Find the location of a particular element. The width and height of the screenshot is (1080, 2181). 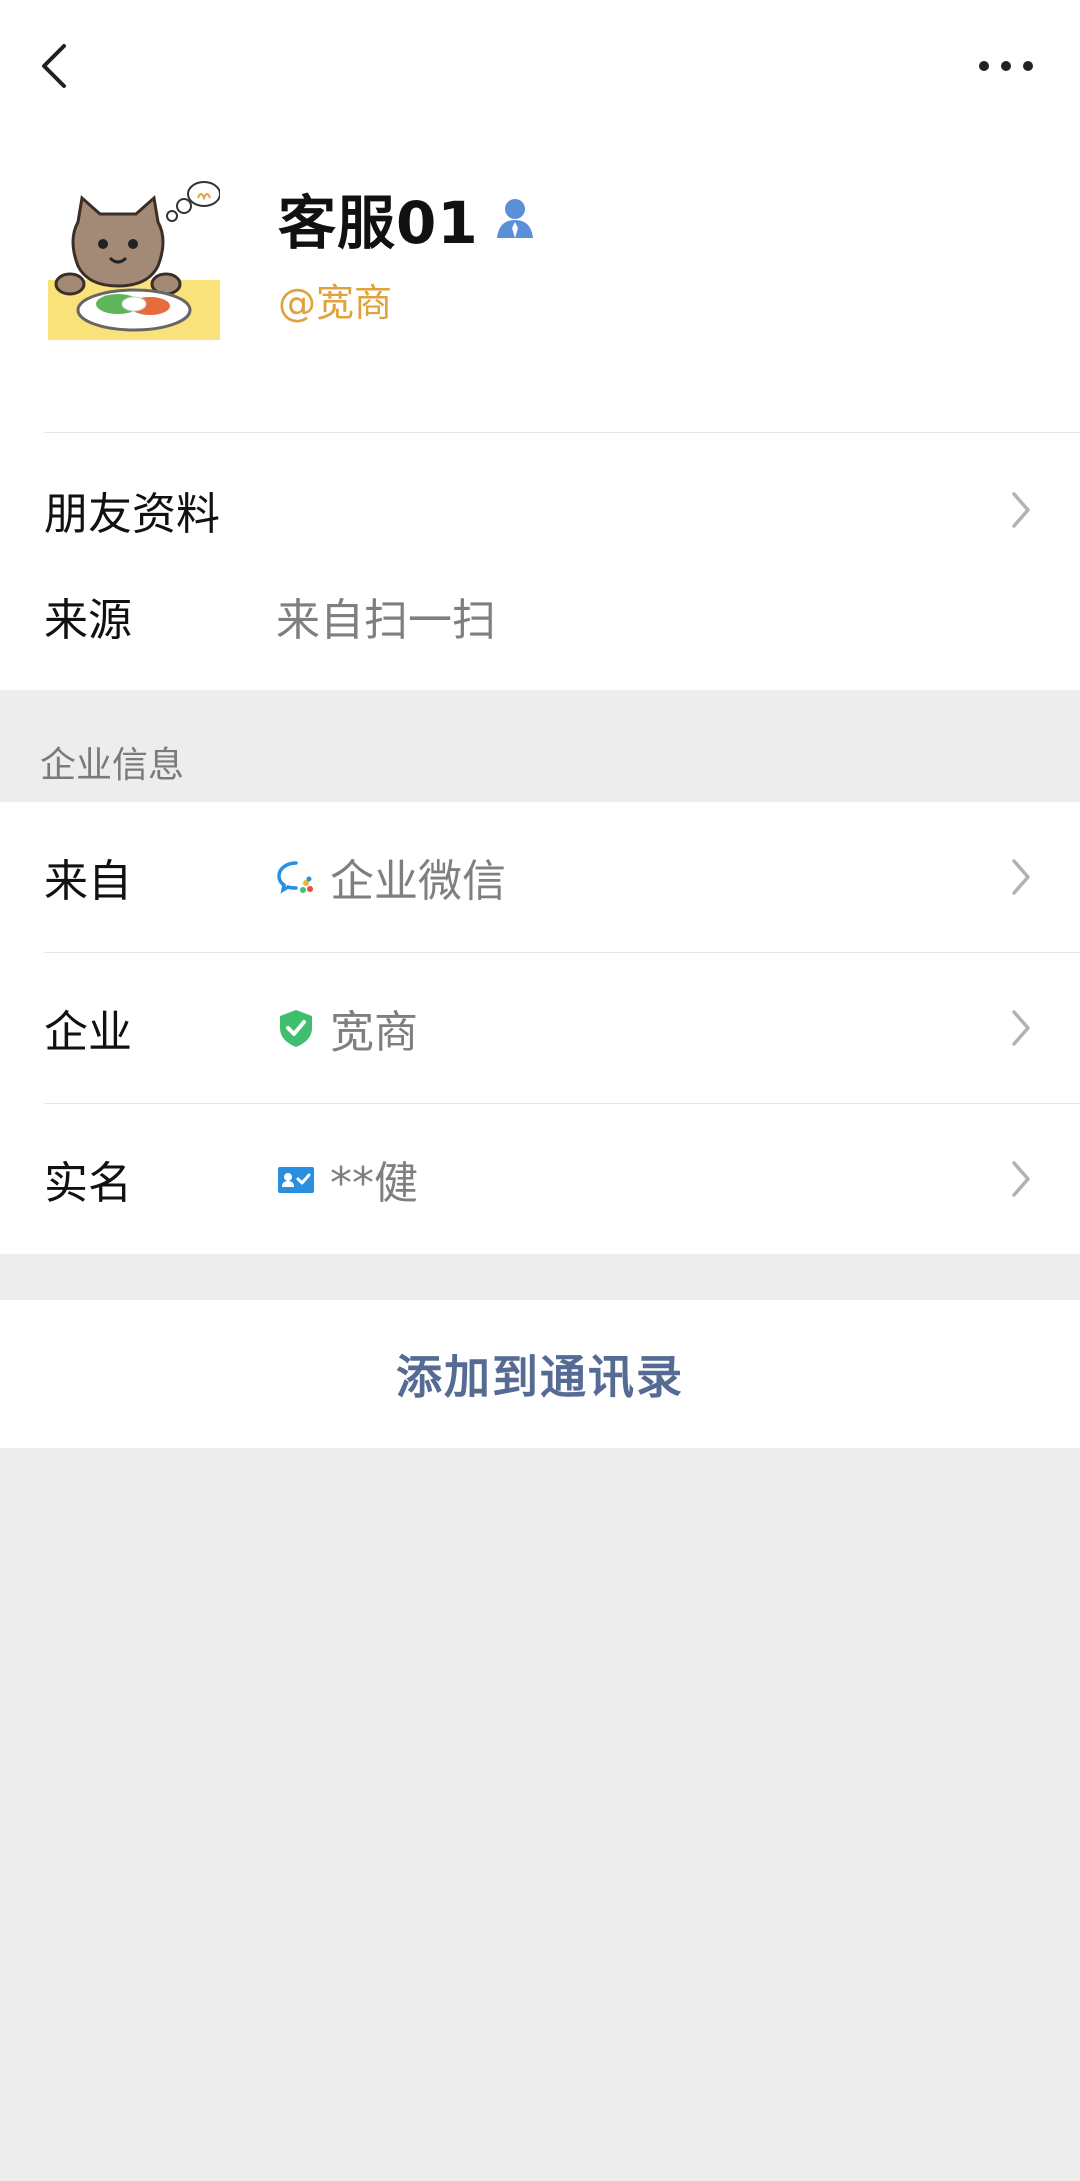

from-value: 企业微信 is located at coordinates (391, 877).